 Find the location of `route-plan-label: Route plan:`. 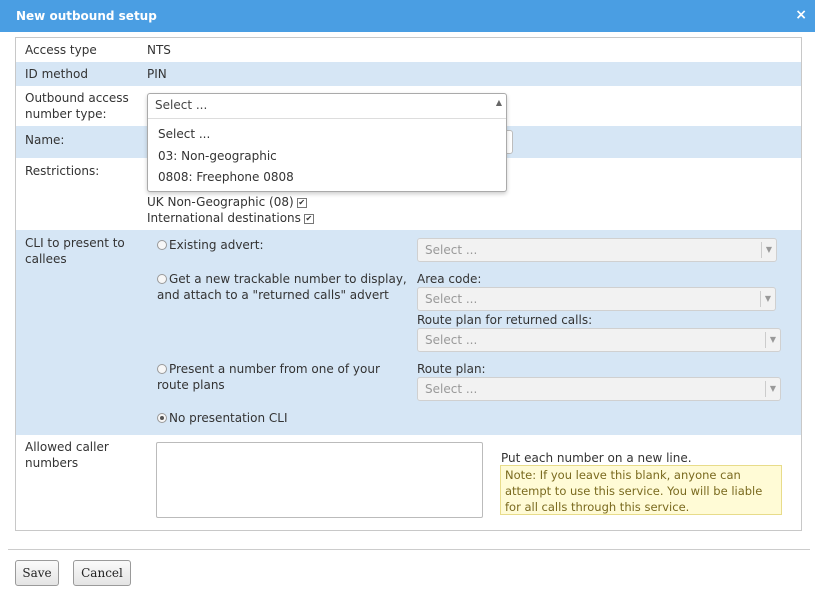

route-plan-label: Route plan: is located at coordinates (451, 369).